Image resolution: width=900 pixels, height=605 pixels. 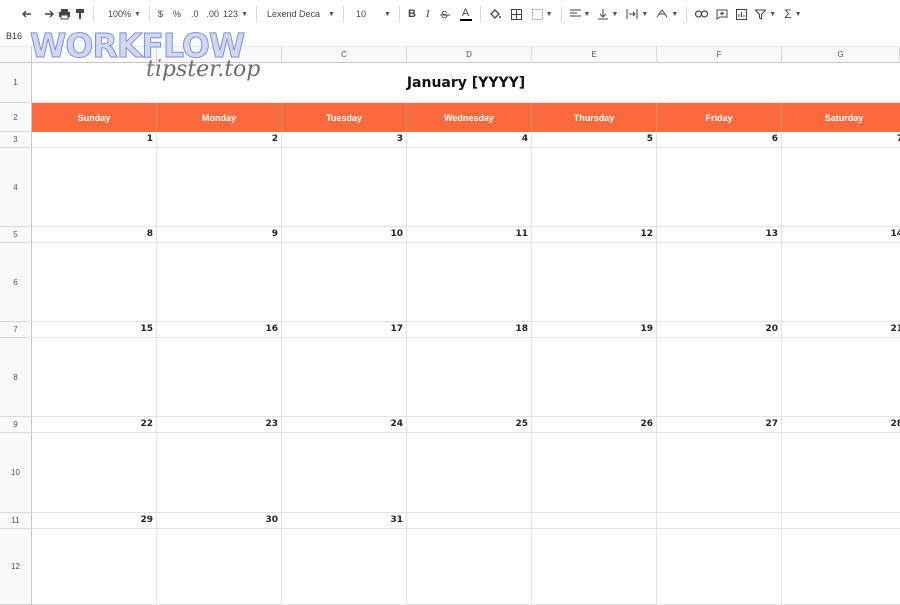 I want to click on row-header: 1, so click(x=16, y=83).